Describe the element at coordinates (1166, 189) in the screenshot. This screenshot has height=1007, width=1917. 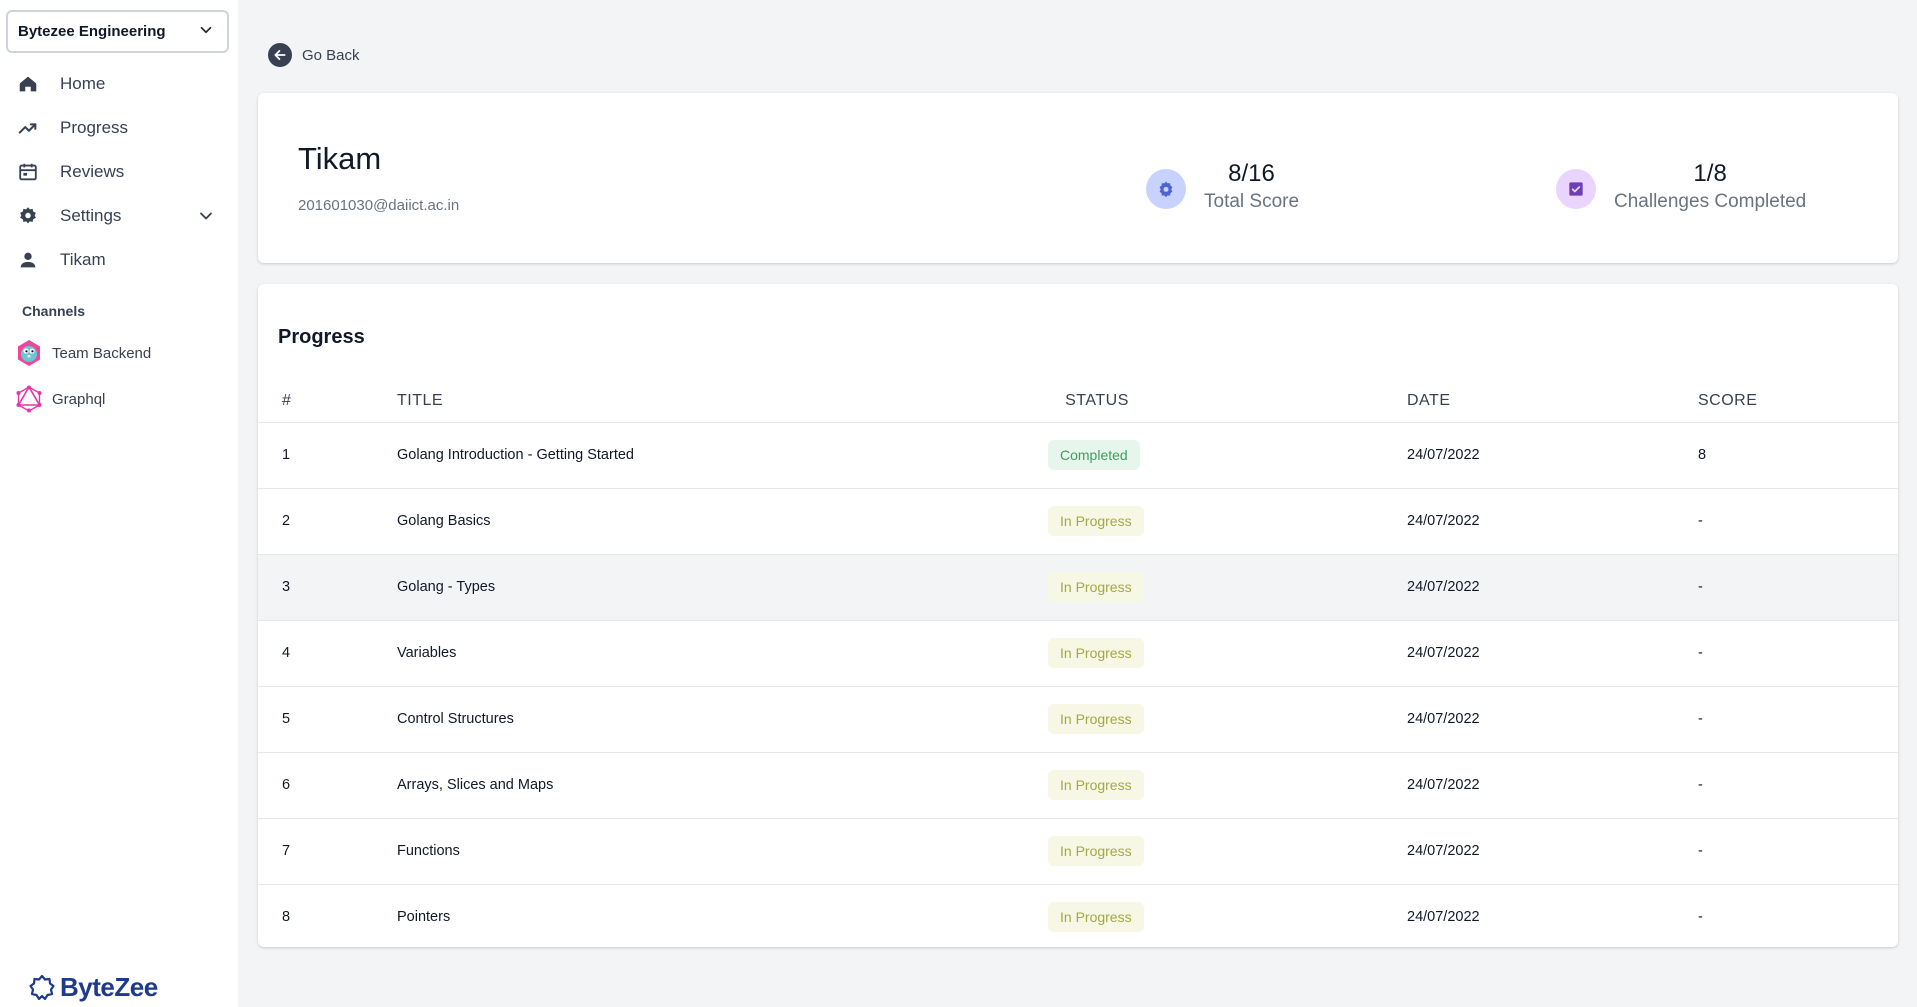
I see `badge-icon` at that location.